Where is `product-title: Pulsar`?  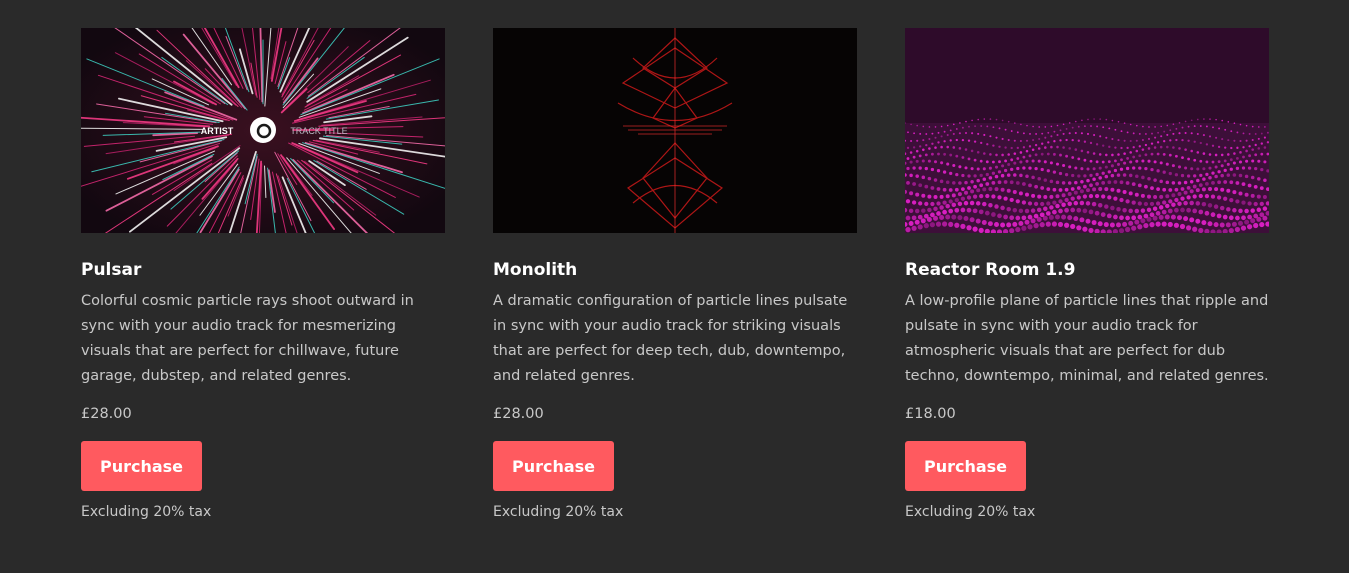 product-title: Pulsar is located at coordinates (111, 270).